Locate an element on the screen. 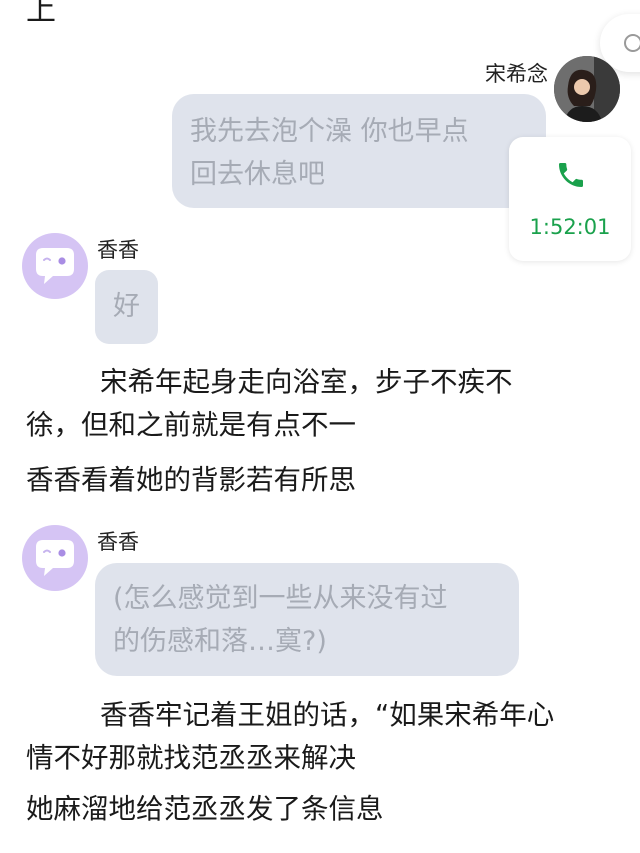  circle-icon is located at coordinates (632, 43).